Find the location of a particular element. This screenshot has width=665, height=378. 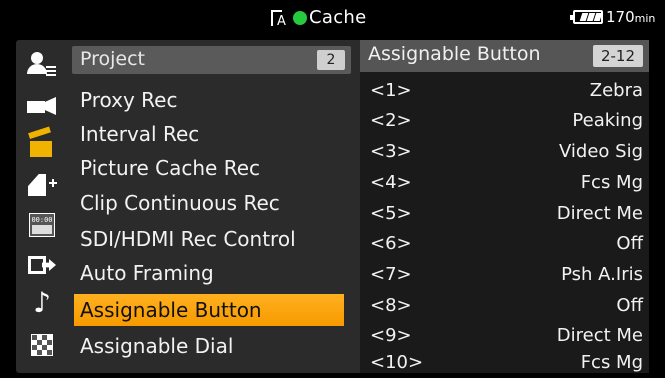

battery-time-unit: min is located at coordinates (645, 18).